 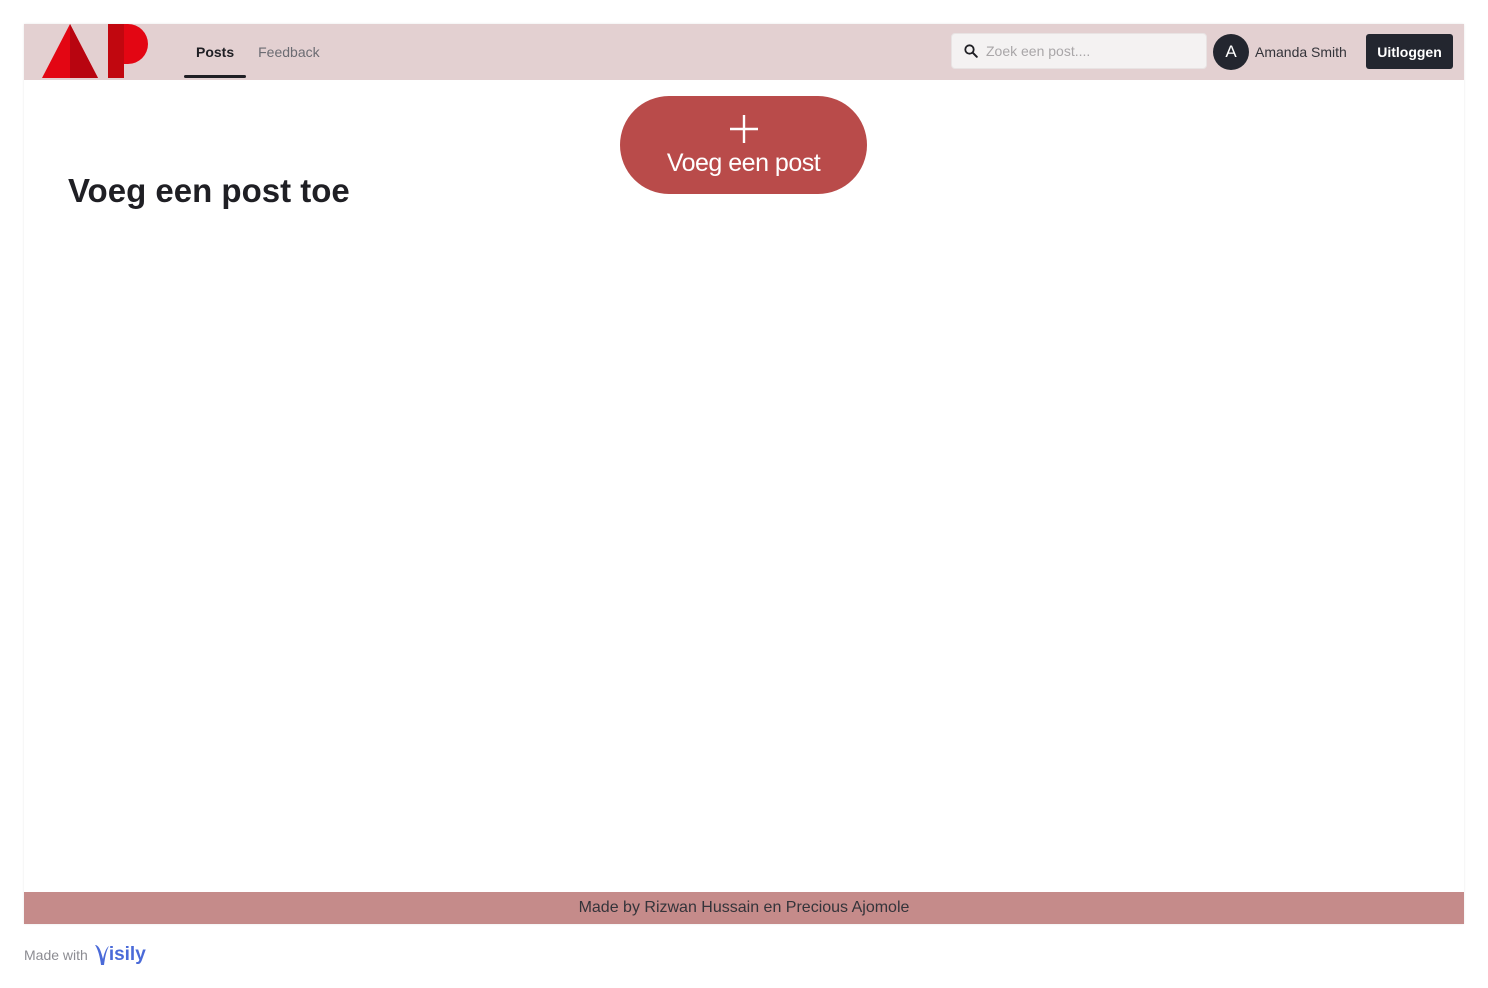 What do you see at coordinates (127, 954) in the screenshot?
I see `visily-brand: isily` at bounding box center [127, 954].